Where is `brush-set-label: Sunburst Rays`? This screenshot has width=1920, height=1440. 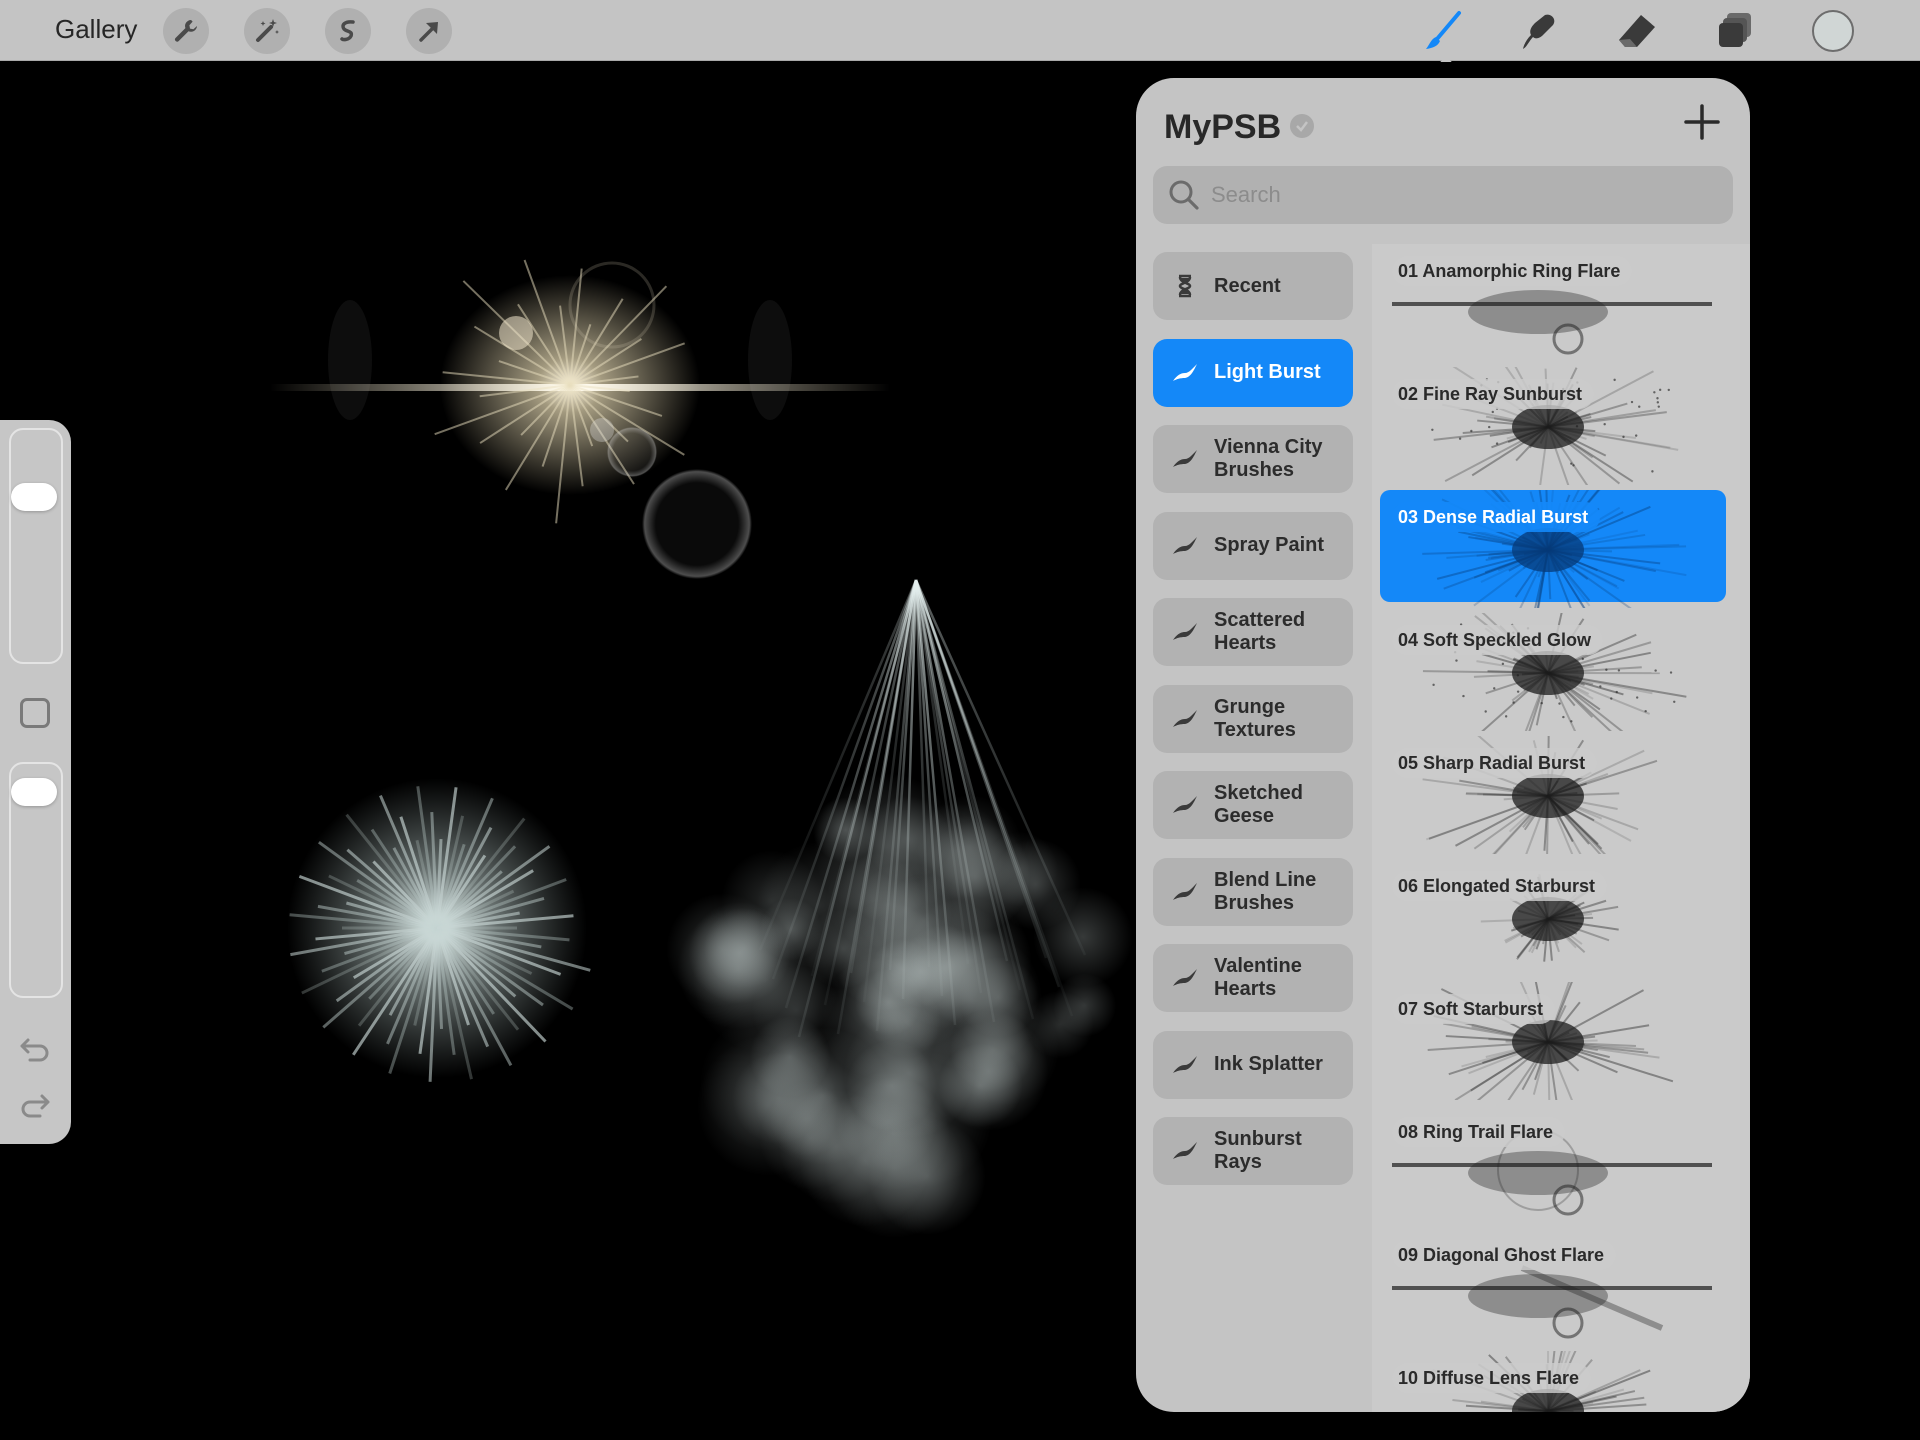 brush-set-label: Sunburst Rays is located at coordinates (1258, 1150).